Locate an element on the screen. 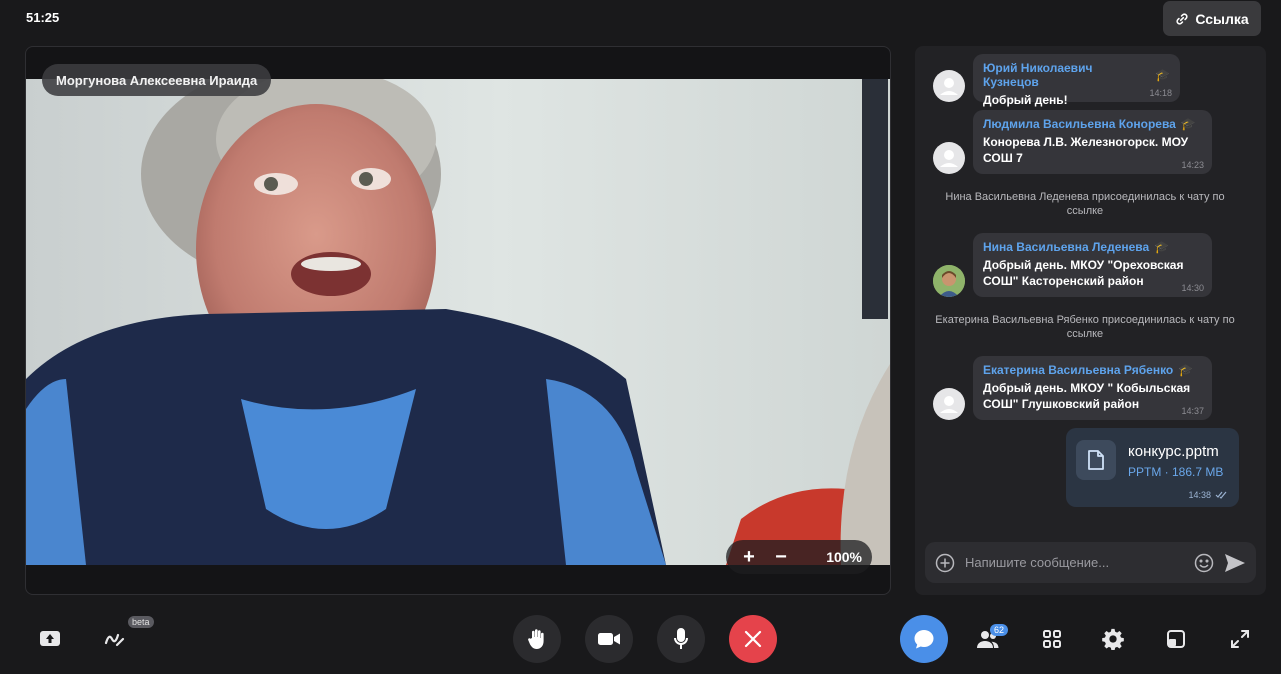 This screenshot has width=1281, height=674. message-time: 14:37 is located at coordinates (1192, 411).